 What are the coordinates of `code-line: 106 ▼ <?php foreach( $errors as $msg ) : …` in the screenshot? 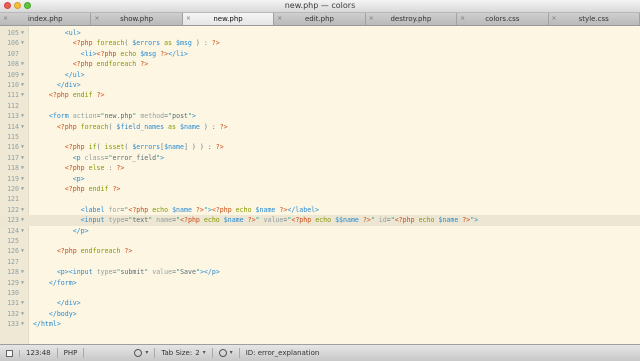 It's located at (320, 43).